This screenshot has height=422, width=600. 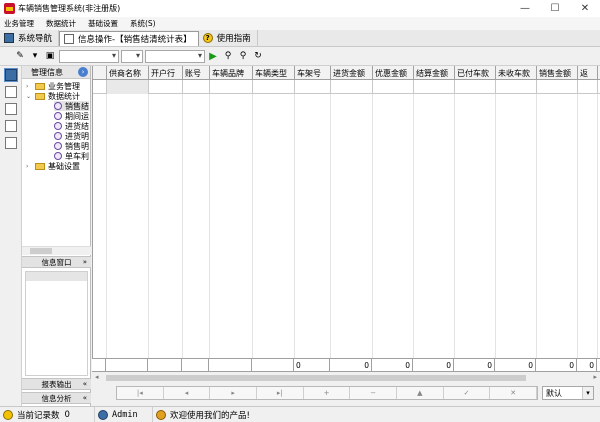 I want to click on filter-operator-select, so click(x=132, y=56).